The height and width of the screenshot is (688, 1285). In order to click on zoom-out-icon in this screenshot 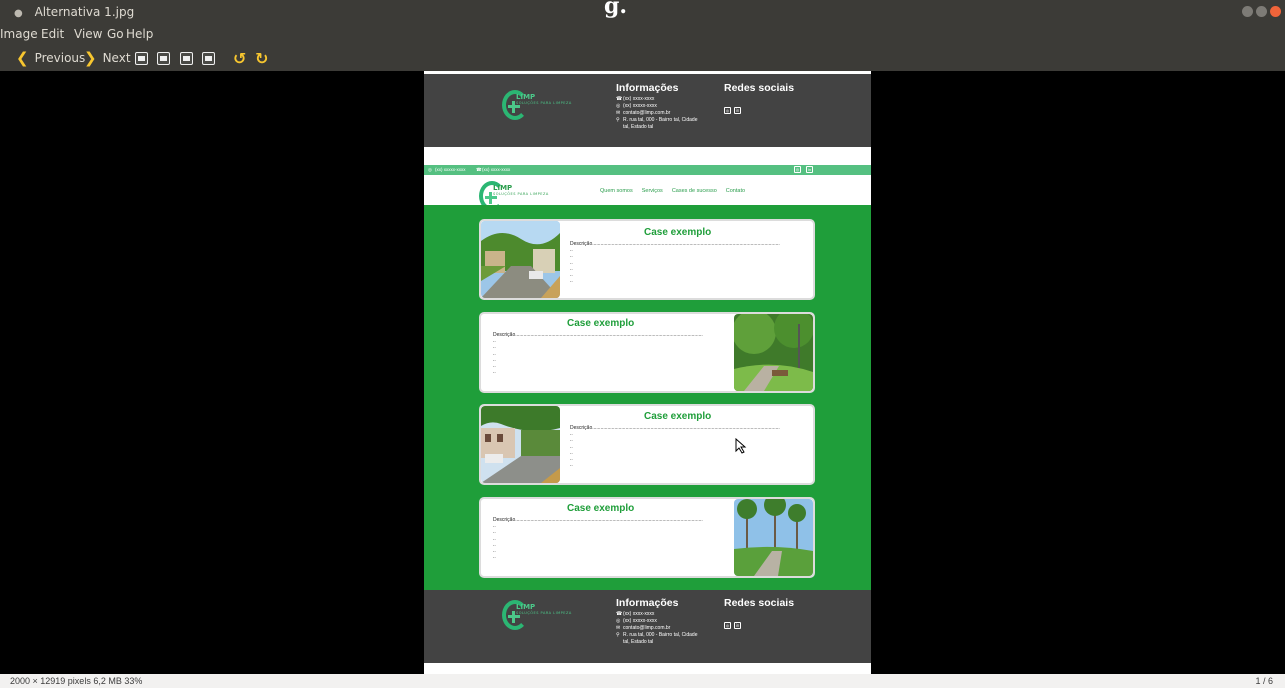, I will do `click(163, 58)`.